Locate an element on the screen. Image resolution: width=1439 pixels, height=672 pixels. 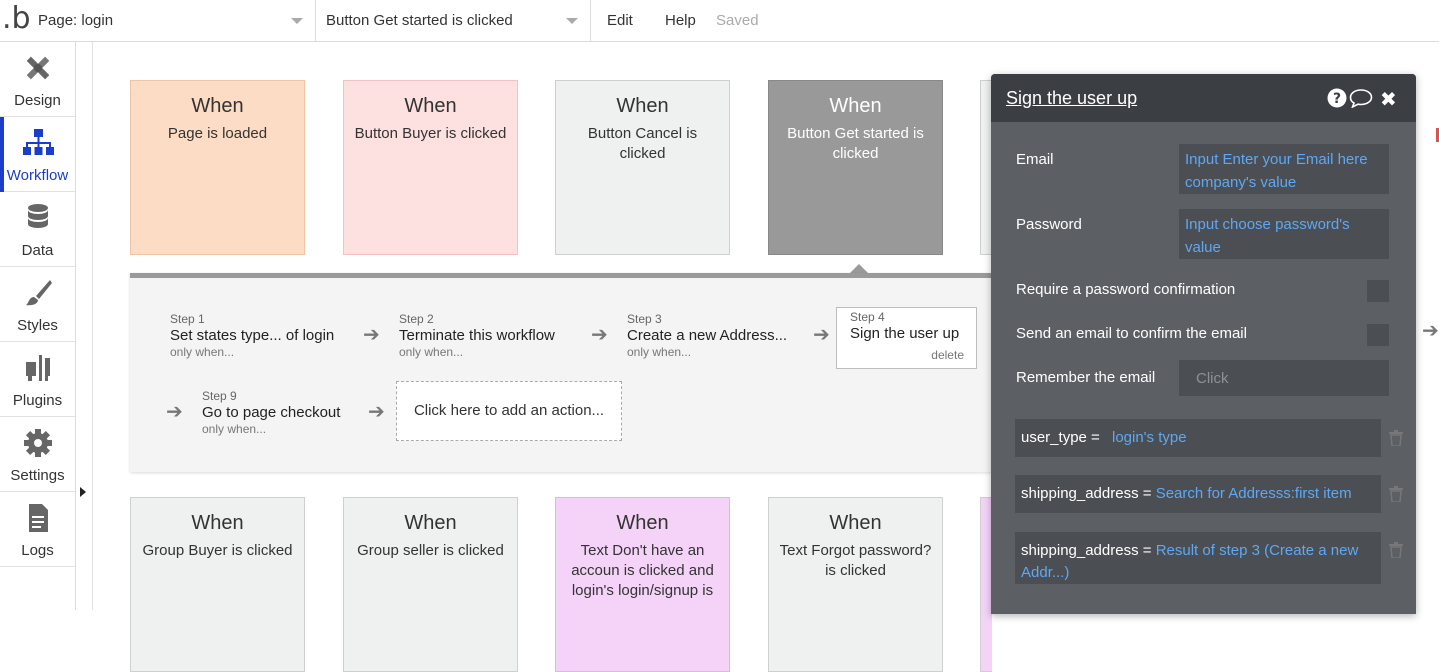
event-trigger-text: Button Buyer is clicked is located at coordinates (430, 133).